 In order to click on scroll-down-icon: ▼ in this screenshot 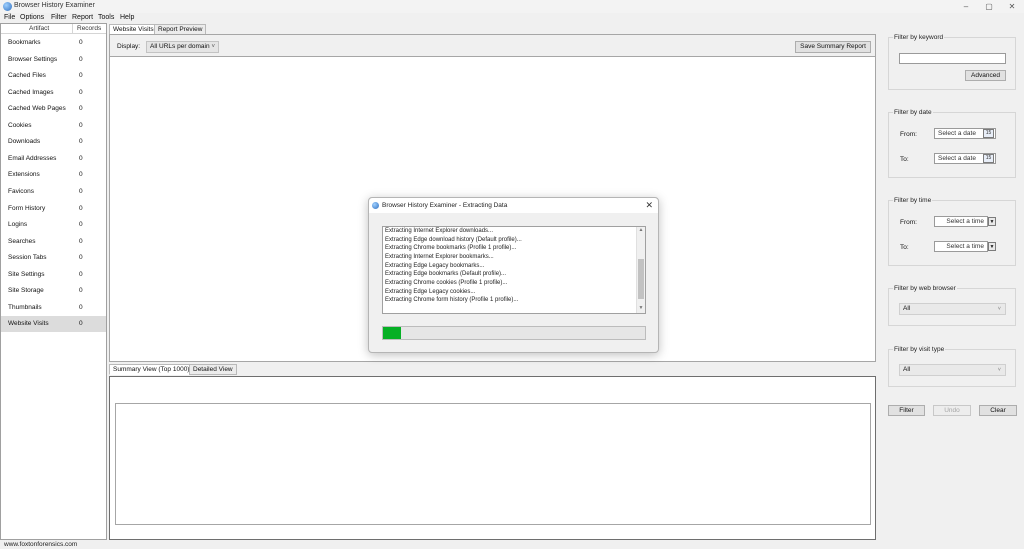, I will do `click(641, 308)`.